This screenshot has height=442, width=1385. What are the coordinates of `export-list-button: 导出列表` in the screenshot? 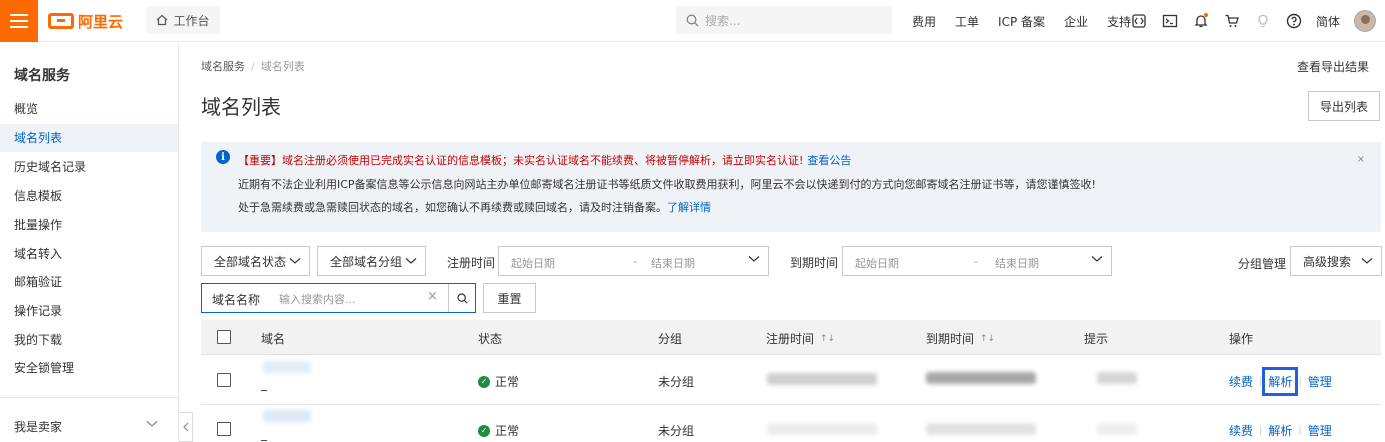 It's located at (1344, 106).